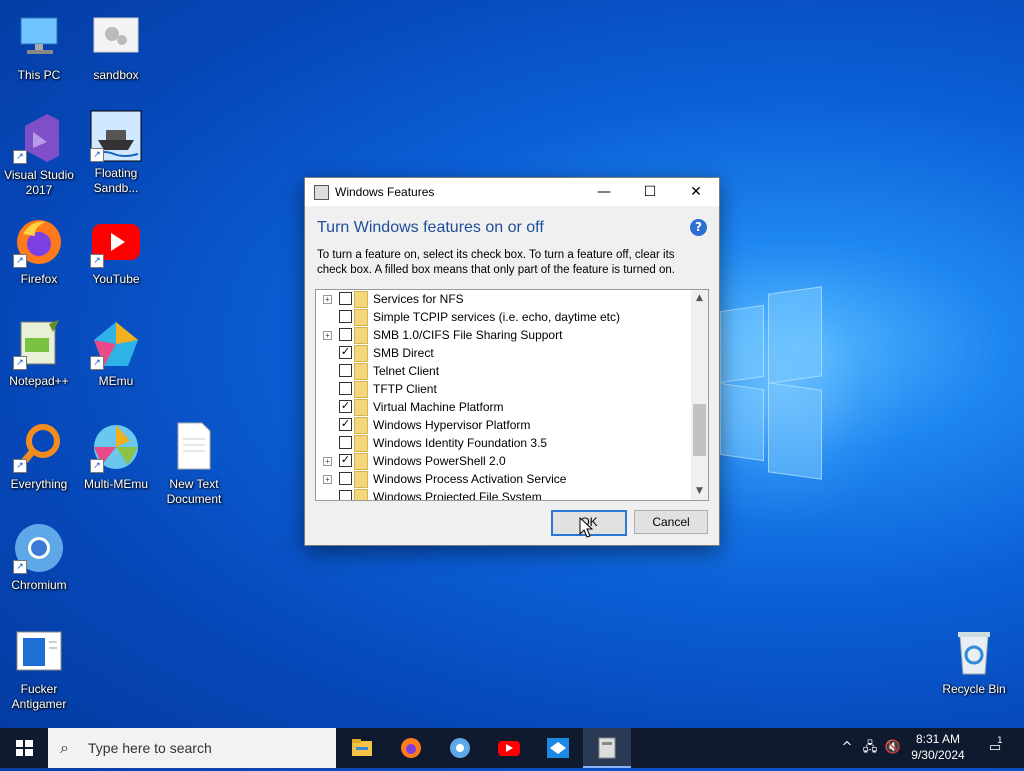  Describe the element at coordinates (194, 464) in the screenshot. I see `desktop-icon-new-text-document: New Text Document` at that location.